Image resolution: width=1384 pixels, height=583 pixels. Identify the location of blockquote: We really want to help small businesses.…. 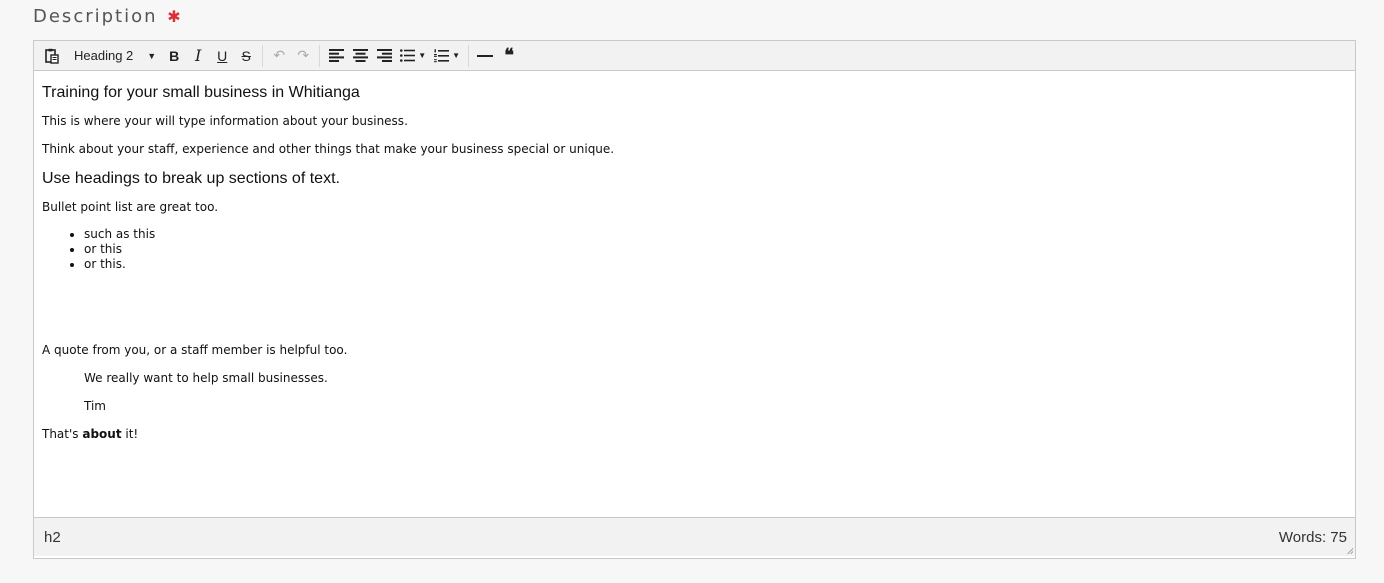
(715, 392).